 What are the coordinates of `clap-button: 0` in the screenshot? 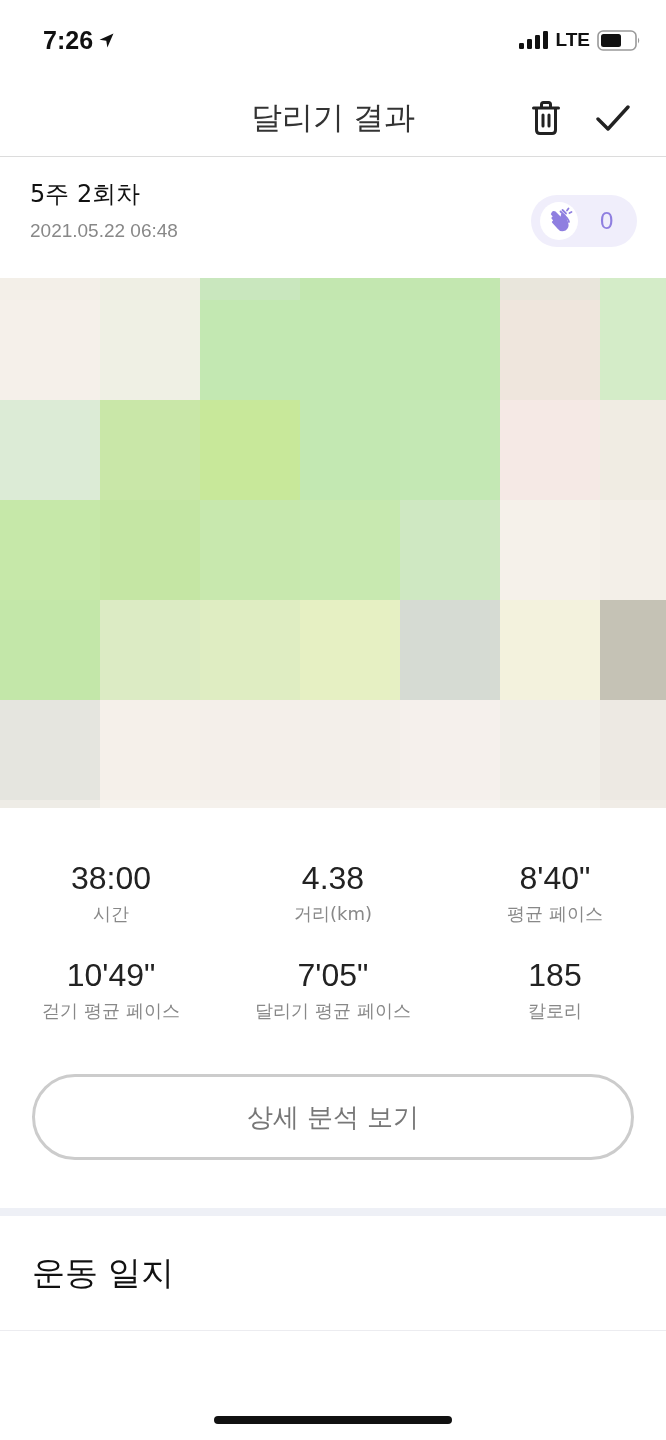 It's located at (584, 221).